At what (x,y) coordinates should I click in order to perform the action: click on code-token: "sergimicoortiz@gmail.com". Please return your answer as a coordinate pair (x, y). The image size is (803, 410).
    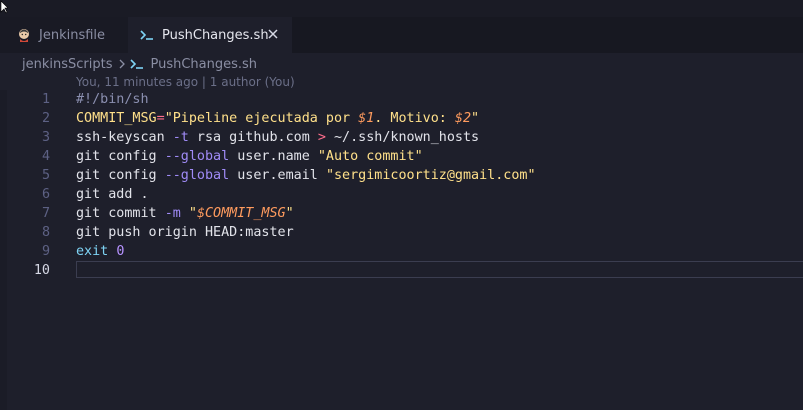
    Looking at the image, I should click on (430, 175).